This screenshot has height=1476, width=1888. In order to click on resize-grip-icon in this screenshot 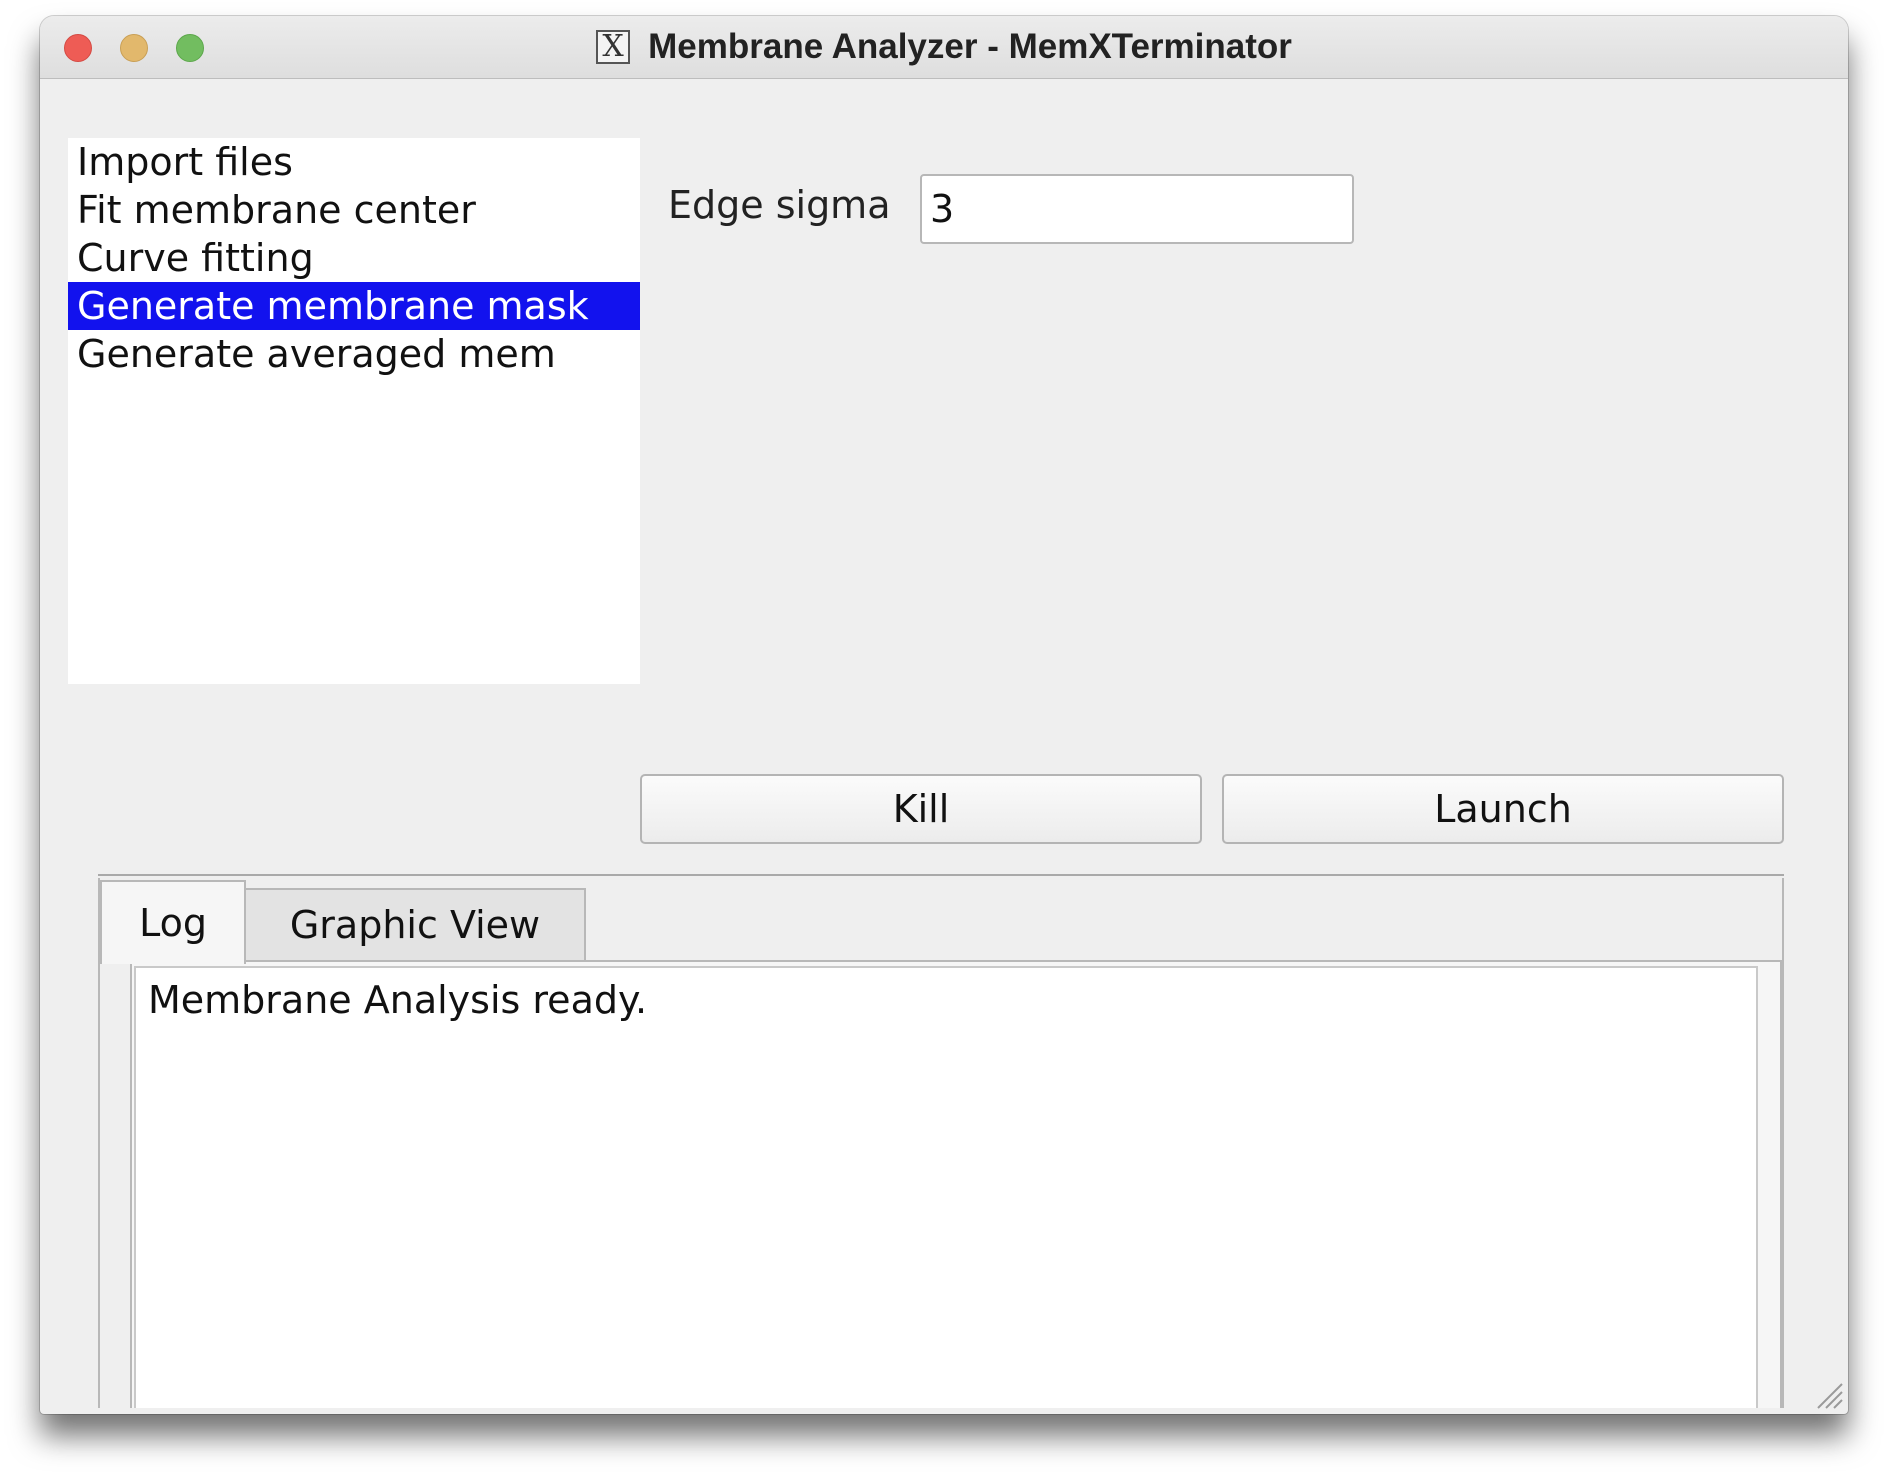, I will do `click(1826, 1392)`.